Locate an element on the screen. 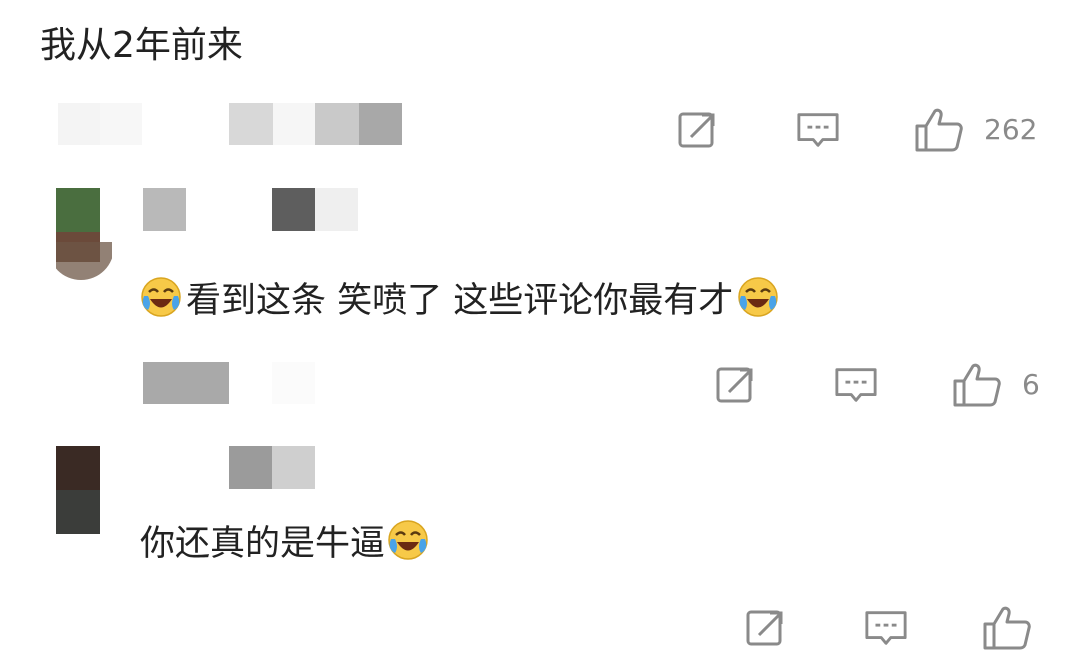 The width and height of the screenshot is (1080, 666). comment-3-text: 你还真的是牛逼 is located at coordinates (284, 540).